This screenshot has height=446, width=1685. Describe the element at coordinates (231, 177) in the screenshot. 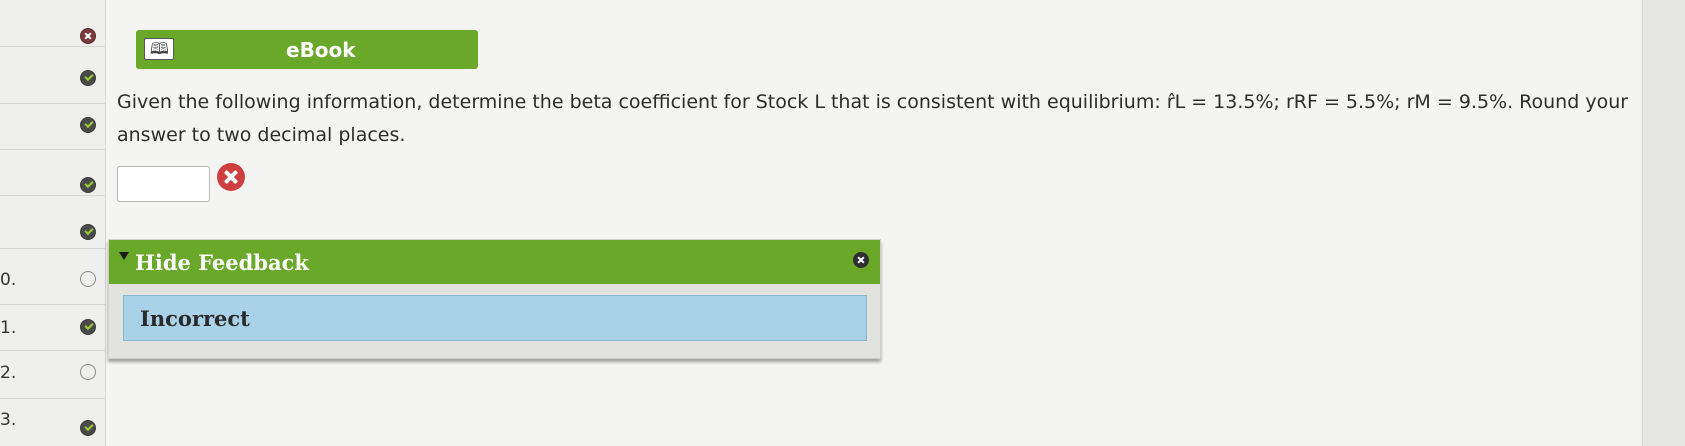

I see `incorrect-icon` at that location.